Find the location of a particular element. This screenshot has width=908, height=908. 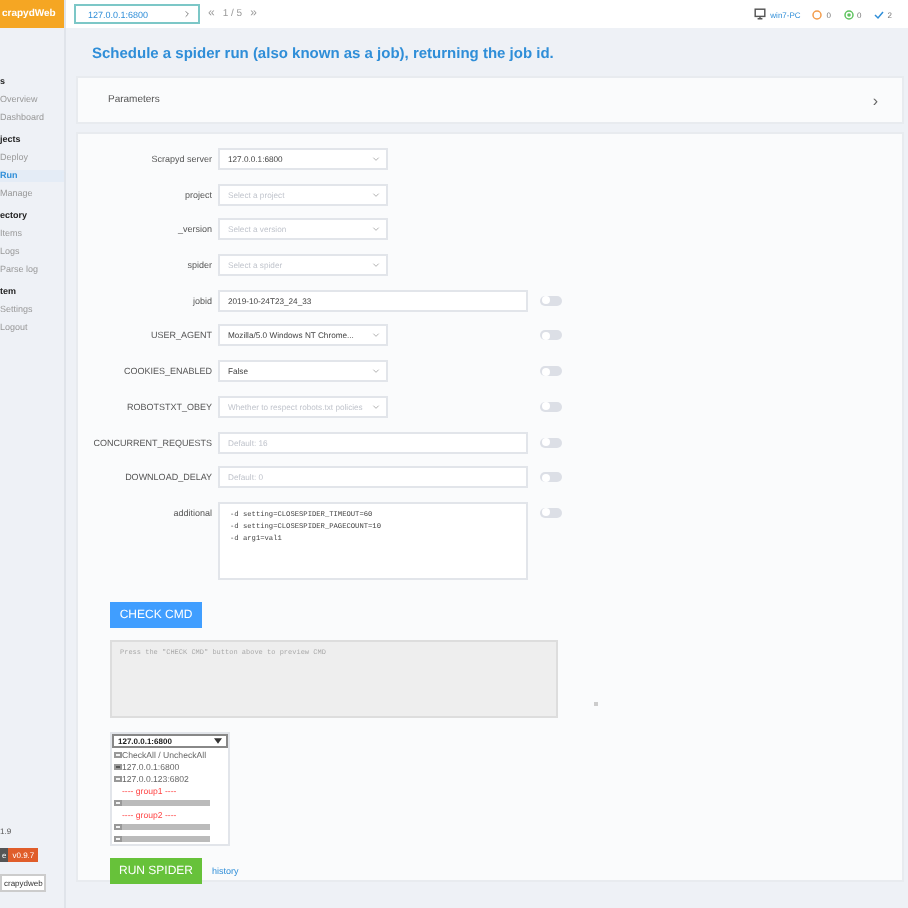

circle-dot-icon is located at coordinates (848, 14).